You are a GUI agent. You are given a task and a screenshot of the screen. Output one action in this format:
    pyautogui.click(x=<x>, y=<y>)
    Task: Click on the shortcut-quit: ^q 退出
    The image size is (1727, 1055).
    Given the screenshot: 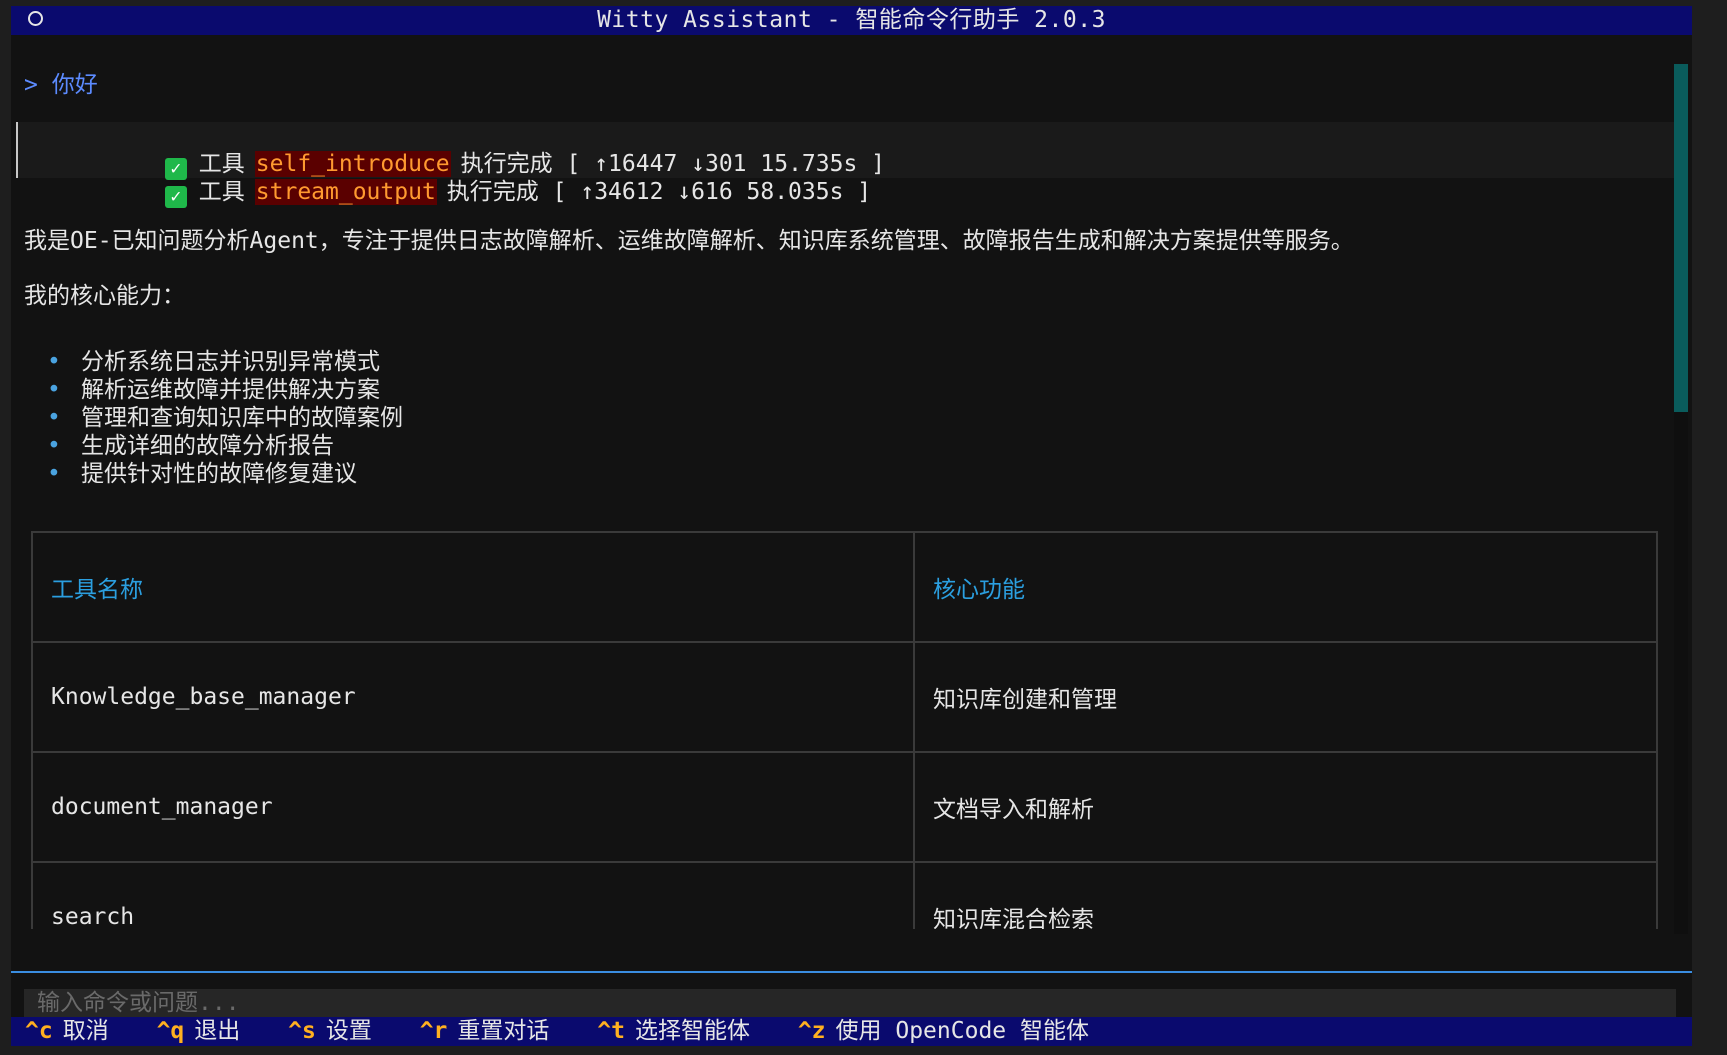 What is the action you would take?
    pyautogui.click(x=199, y=1031)
    